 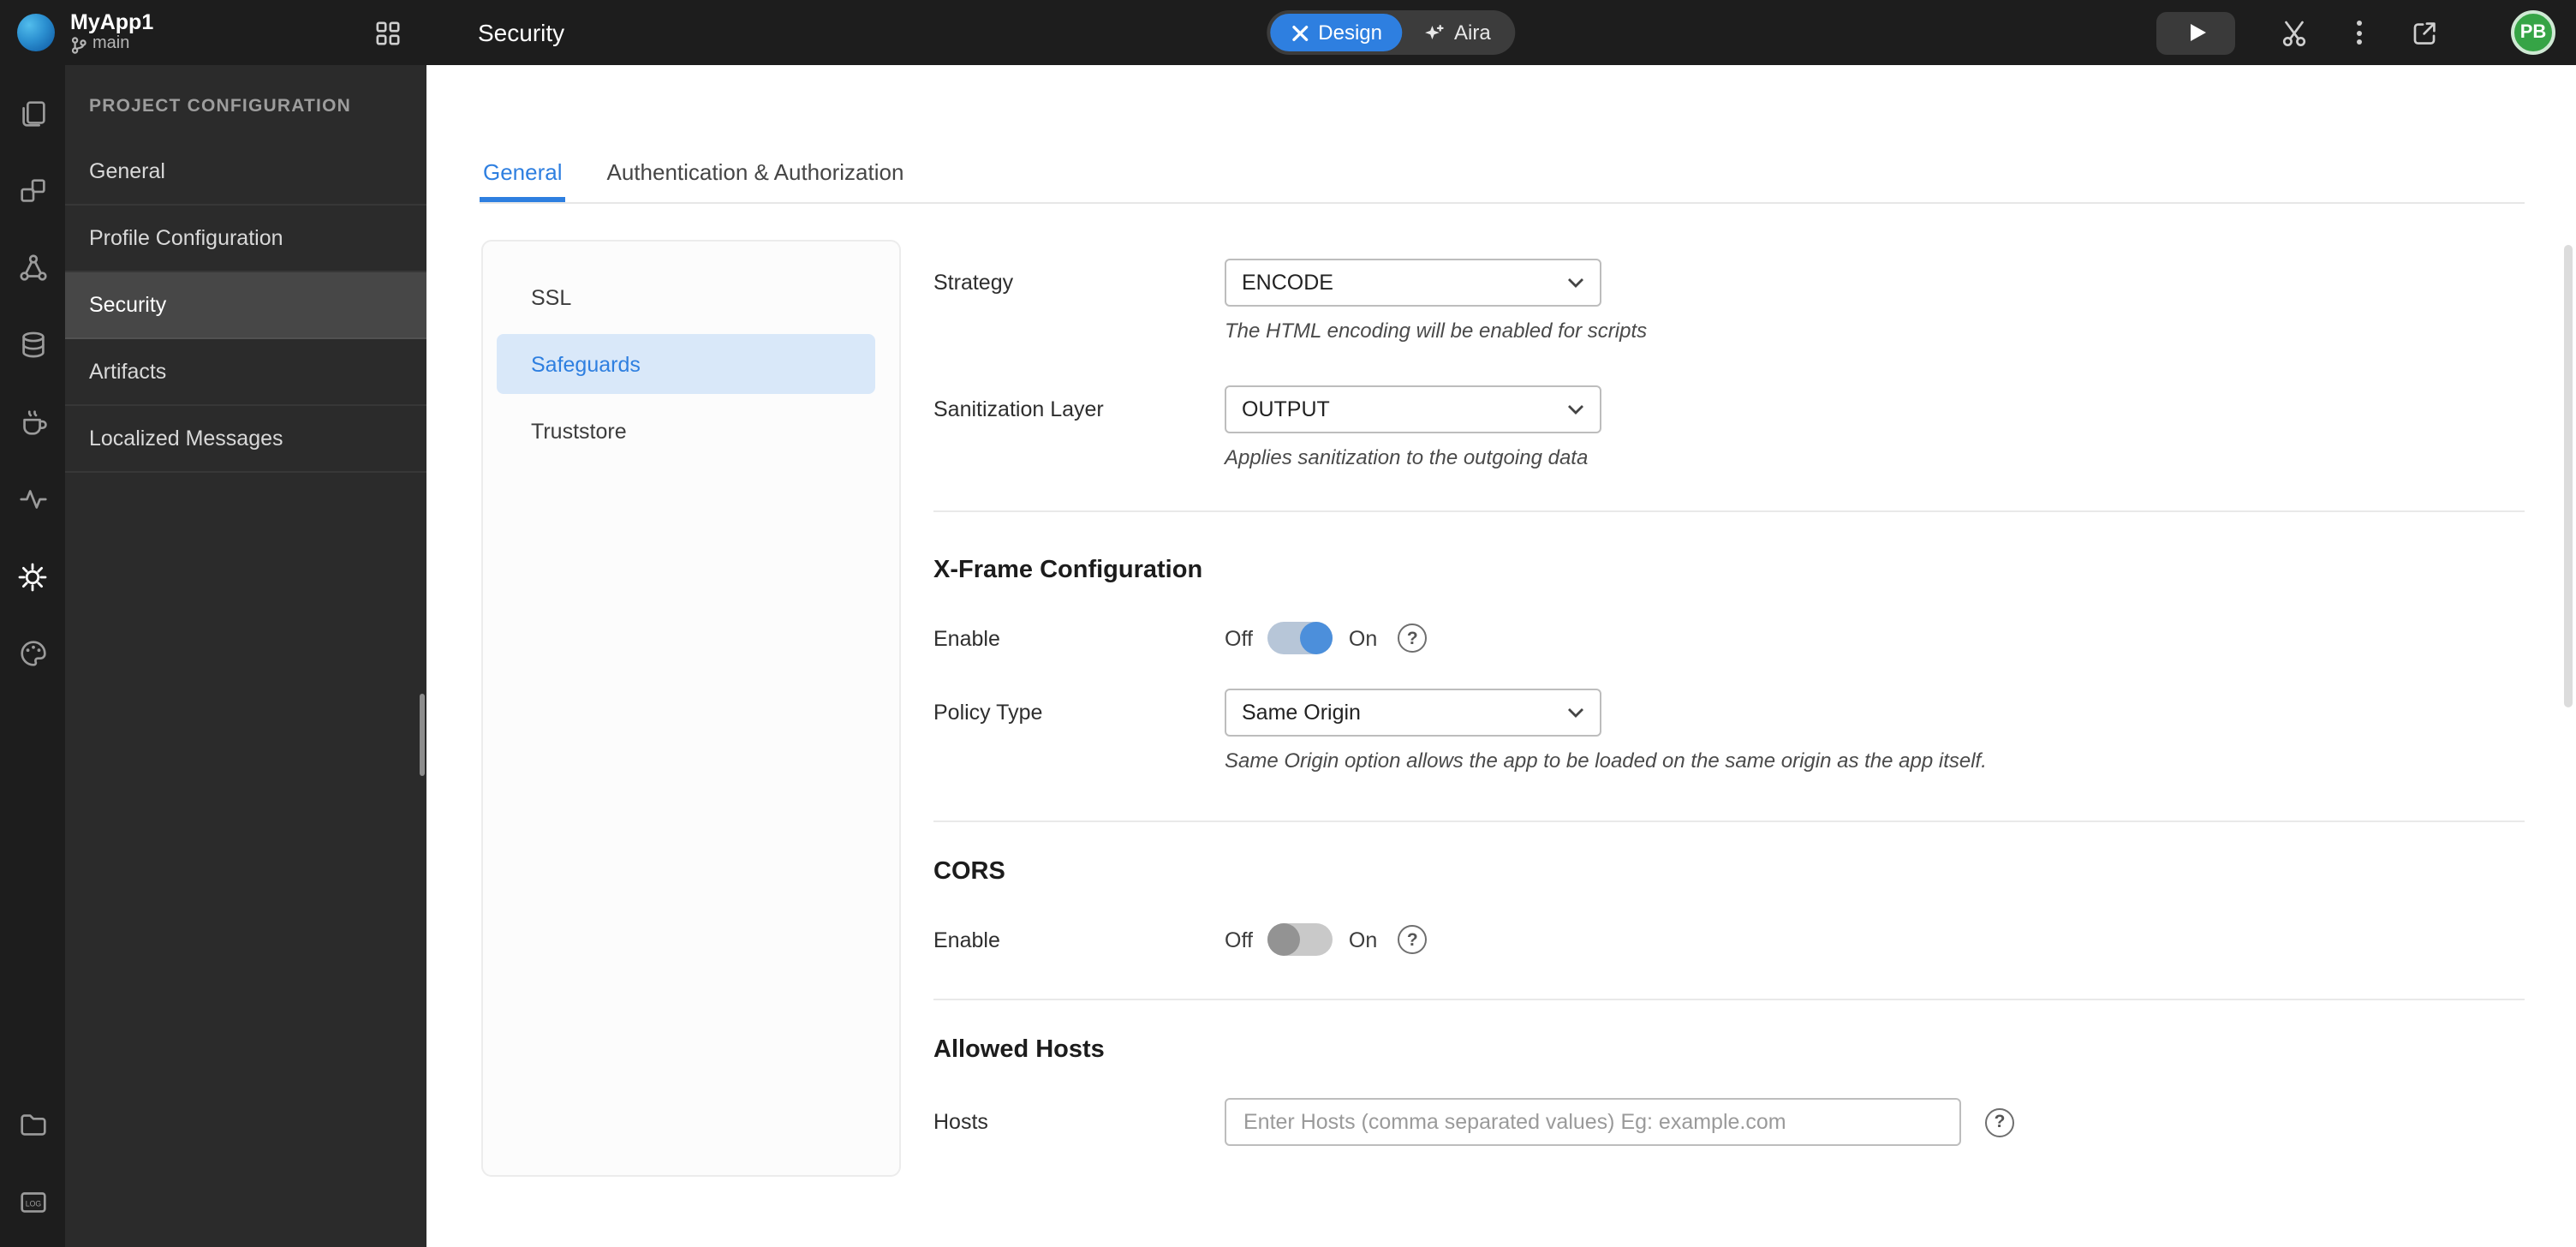 I want to click on database-icon, so click(x=32, y=345).